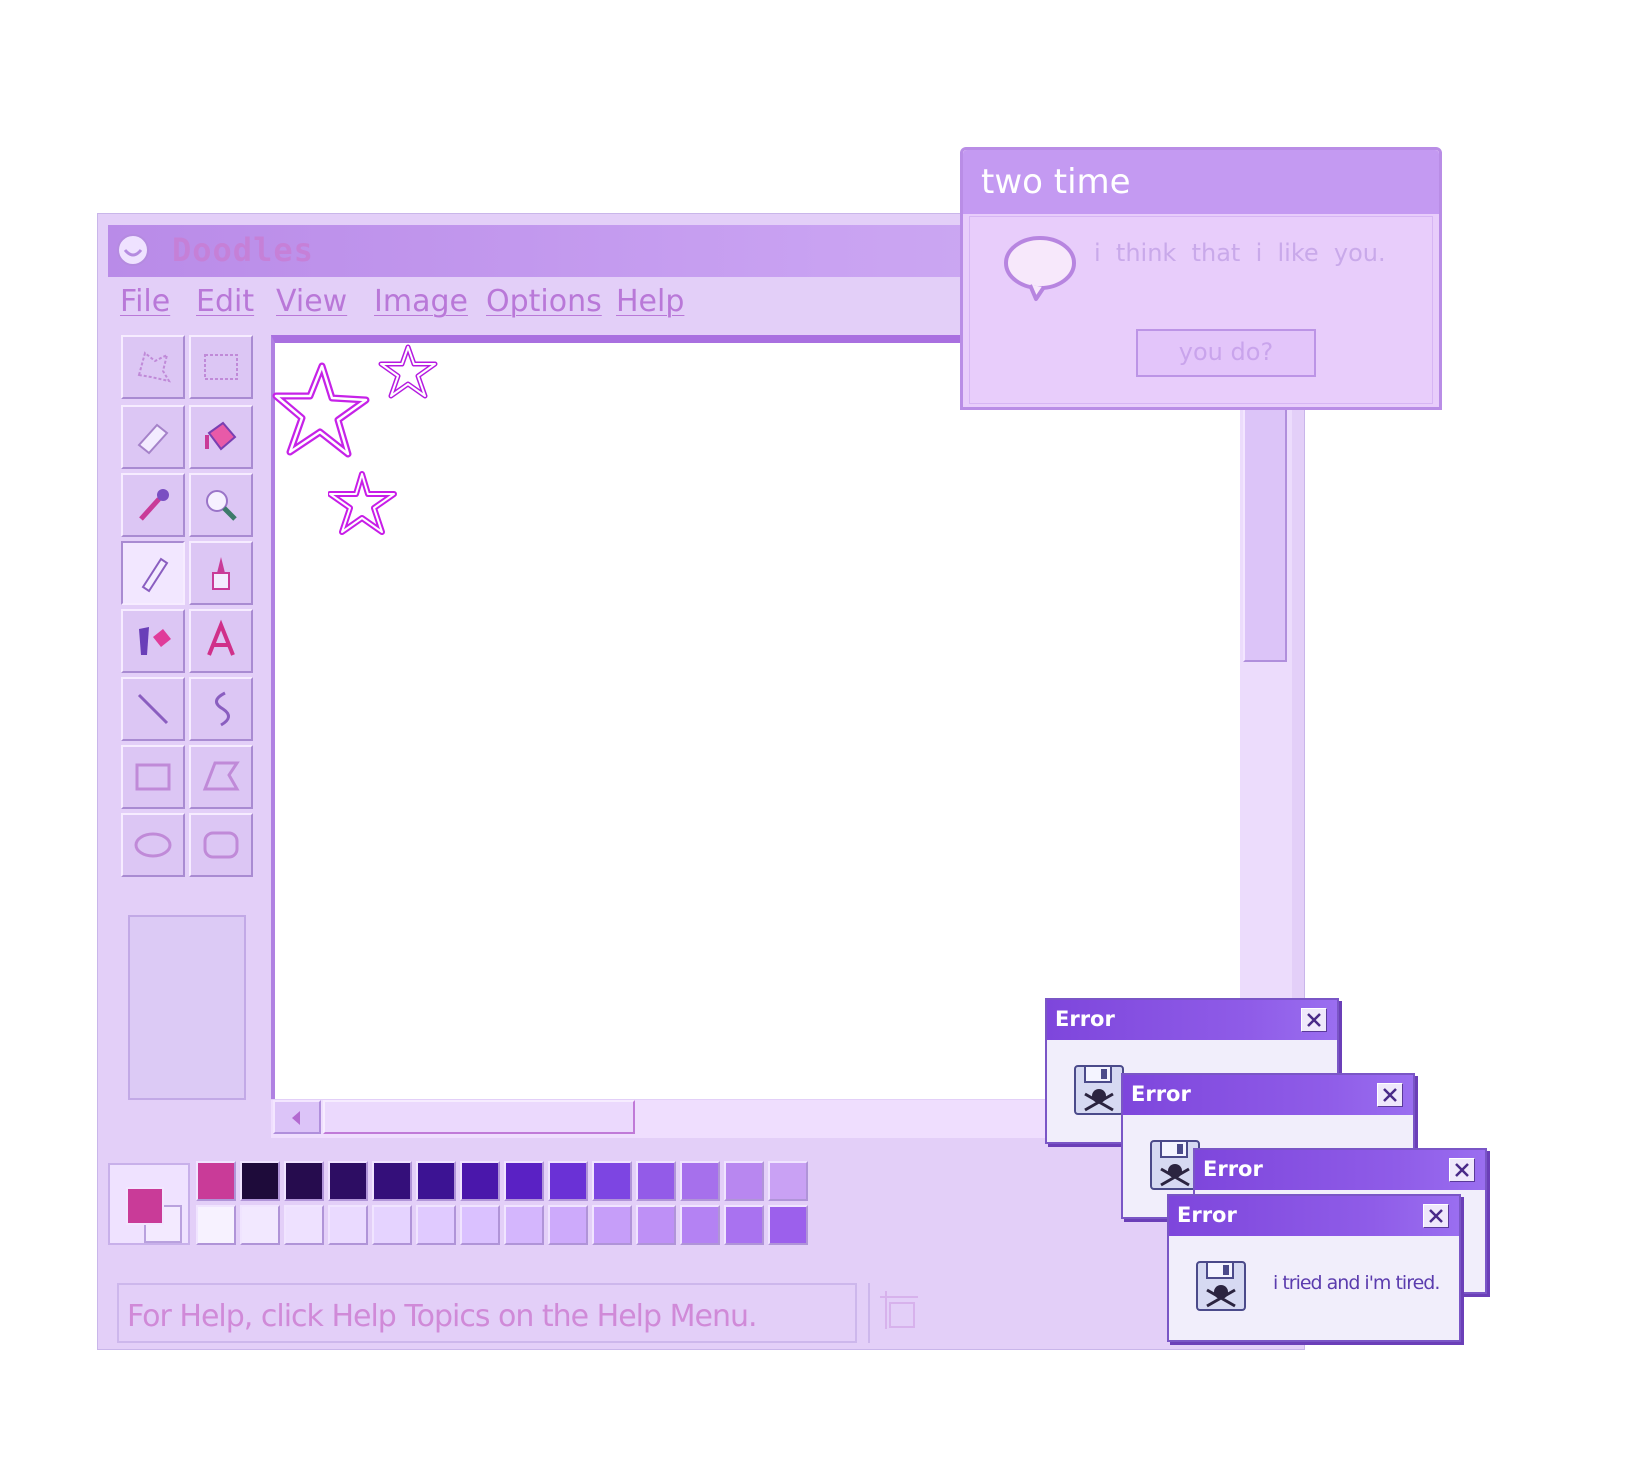  I want to click on tool-eraser, so click(153, 437).